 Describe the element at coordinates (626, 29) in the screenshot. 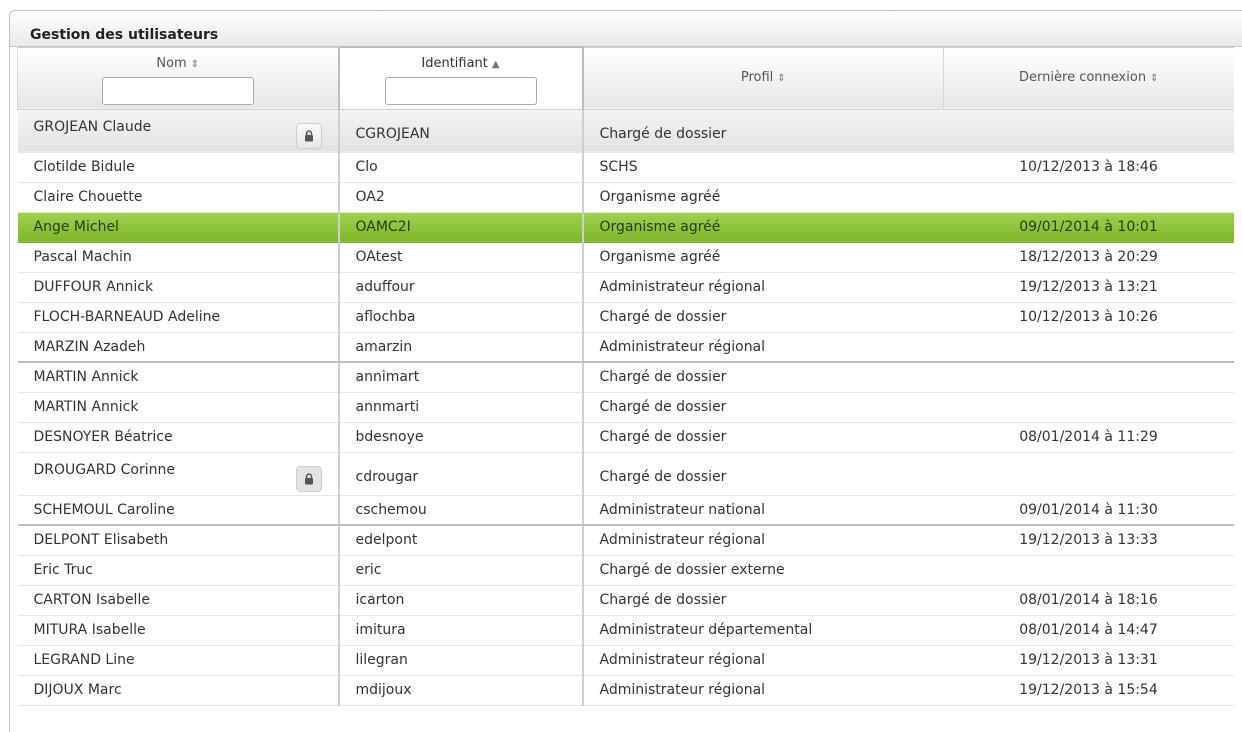

I see `panel-title: Gestion des utilisateurs` at that location.